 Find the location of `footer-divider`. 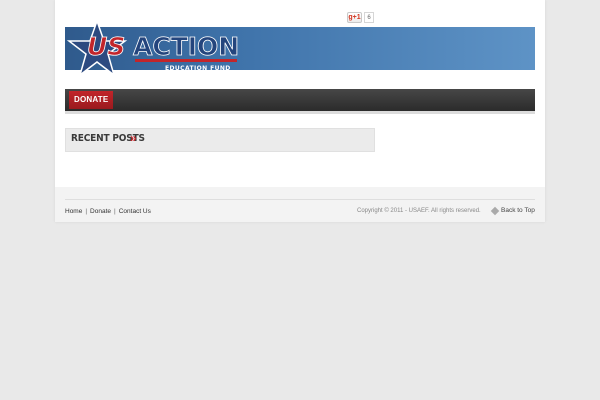

footer-divider is located at coordinates (300, 199).